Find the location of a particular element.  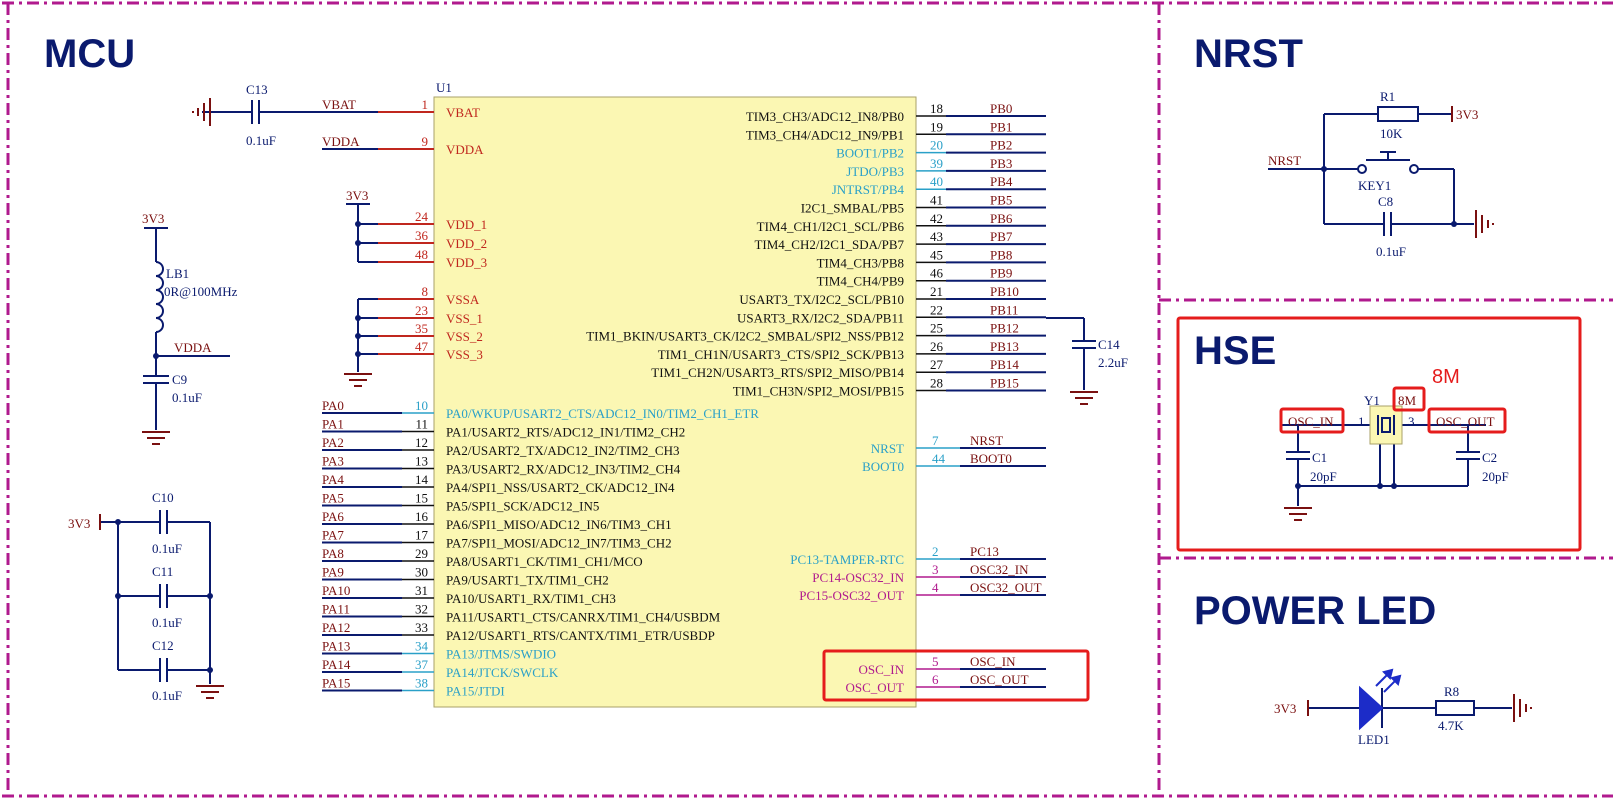

power-pin-number: 23 is located at coordinates (421, 310).